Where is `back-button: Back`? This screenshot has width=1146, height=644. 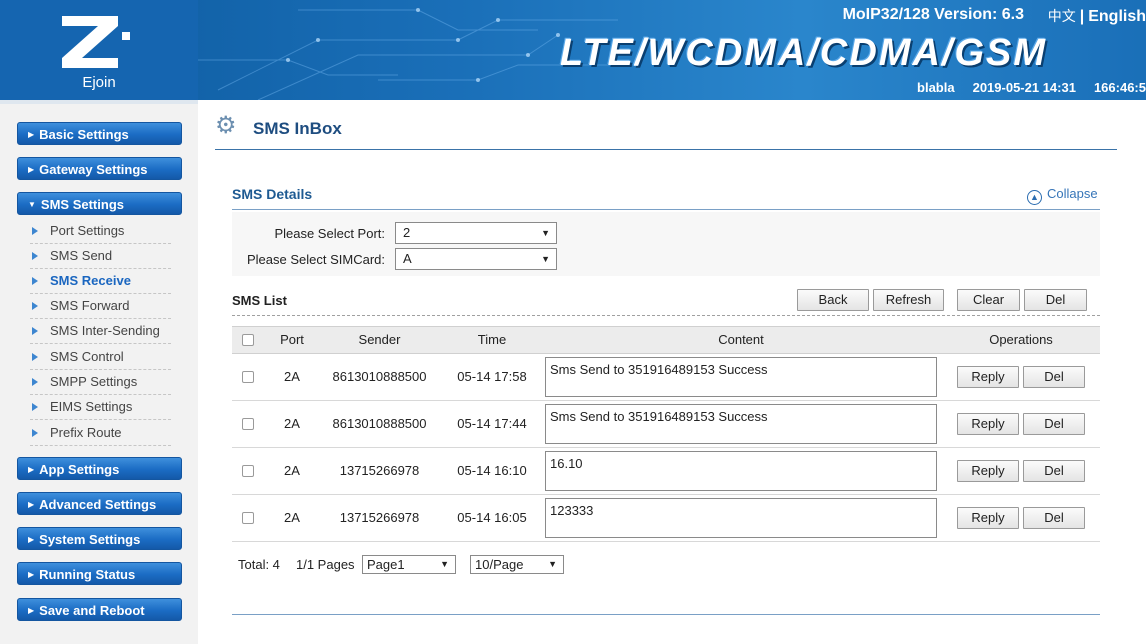 back-button: Back is located at coordinates (833, 300).